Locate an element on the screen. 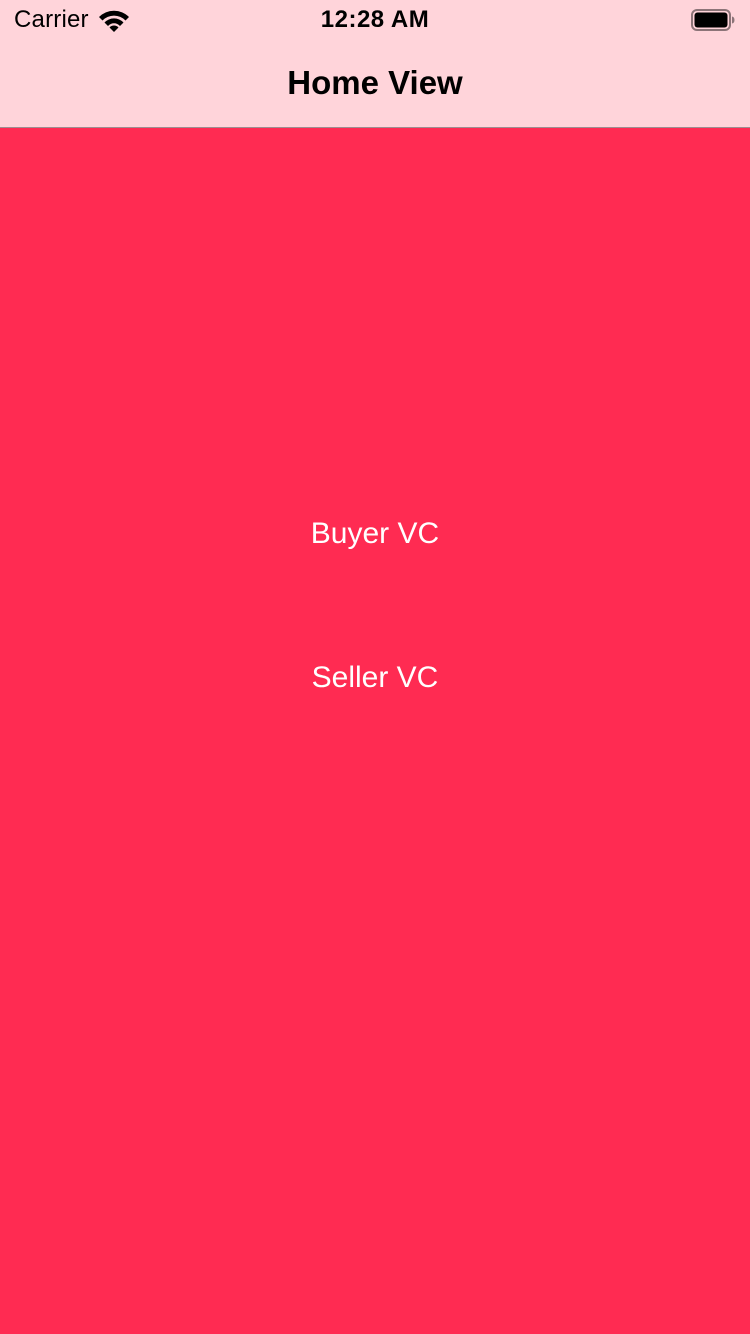  status-bar: Carrier 12:28 AM is located at coordinates (375, 20).